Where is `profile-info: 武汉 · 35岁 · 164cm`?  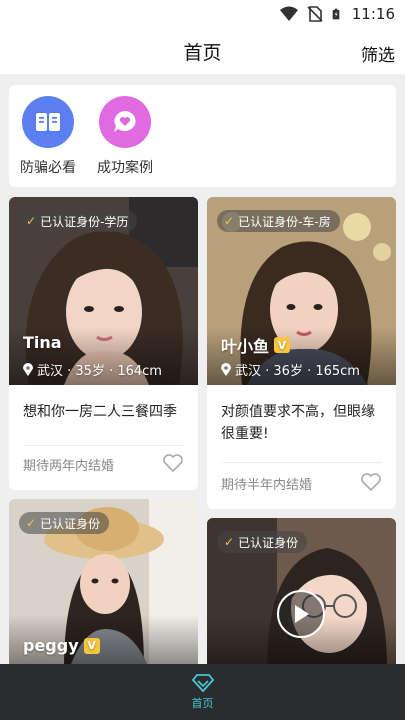 profile-info: 武汉 · 35岁 · 164cm is located at coordinates (92, 369).